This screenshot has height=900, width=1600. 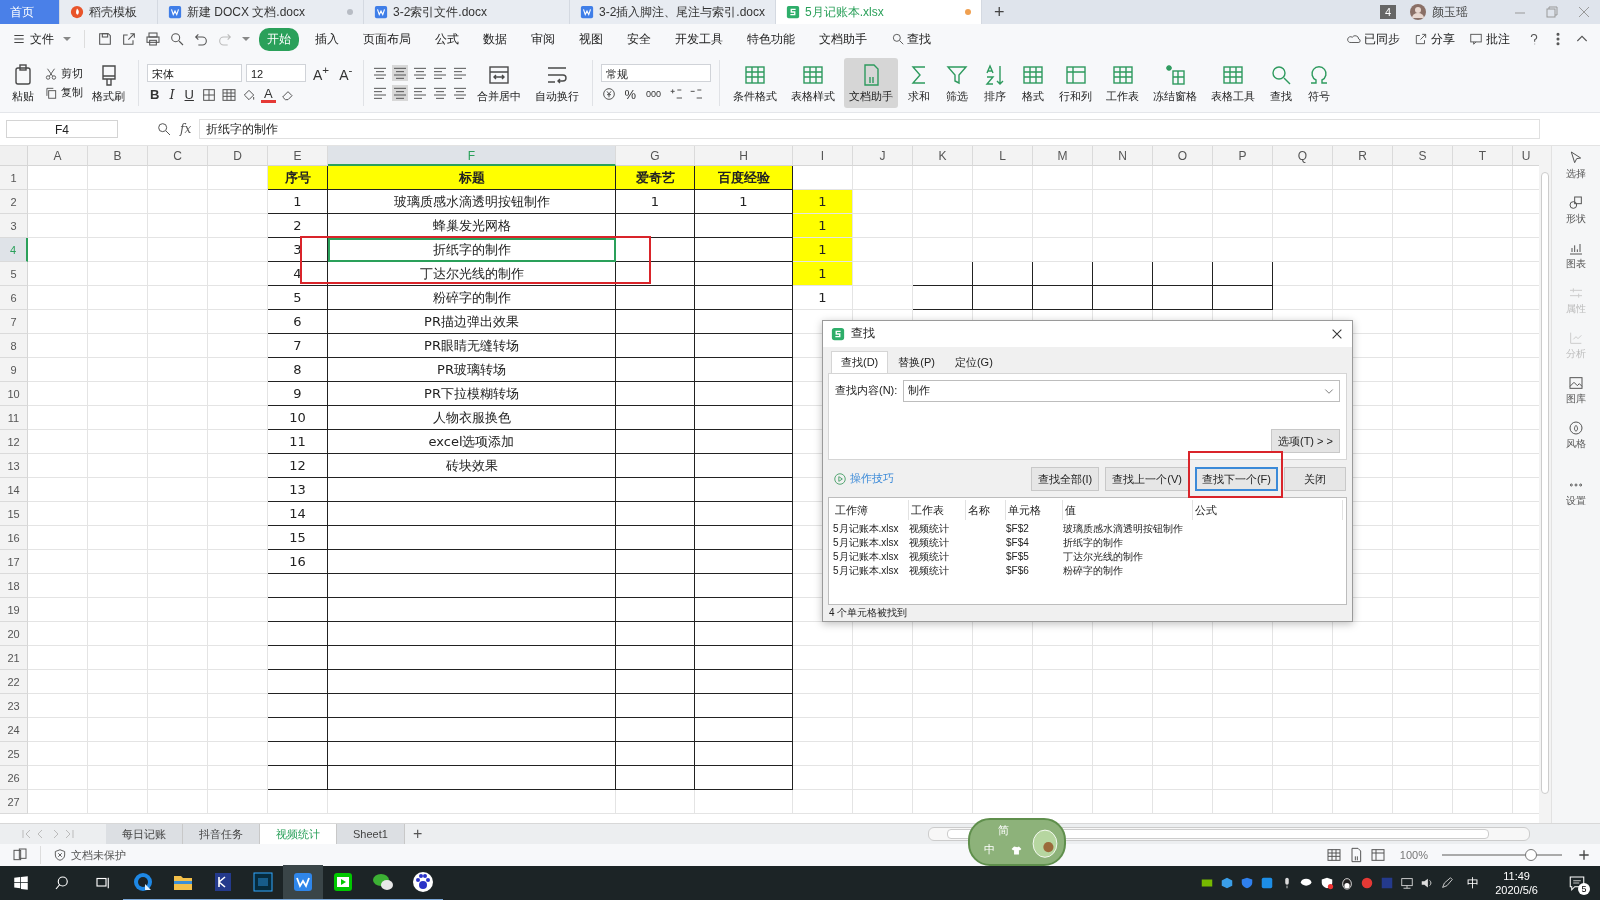 I want to click on table-icon, so click(x=228, y=94).